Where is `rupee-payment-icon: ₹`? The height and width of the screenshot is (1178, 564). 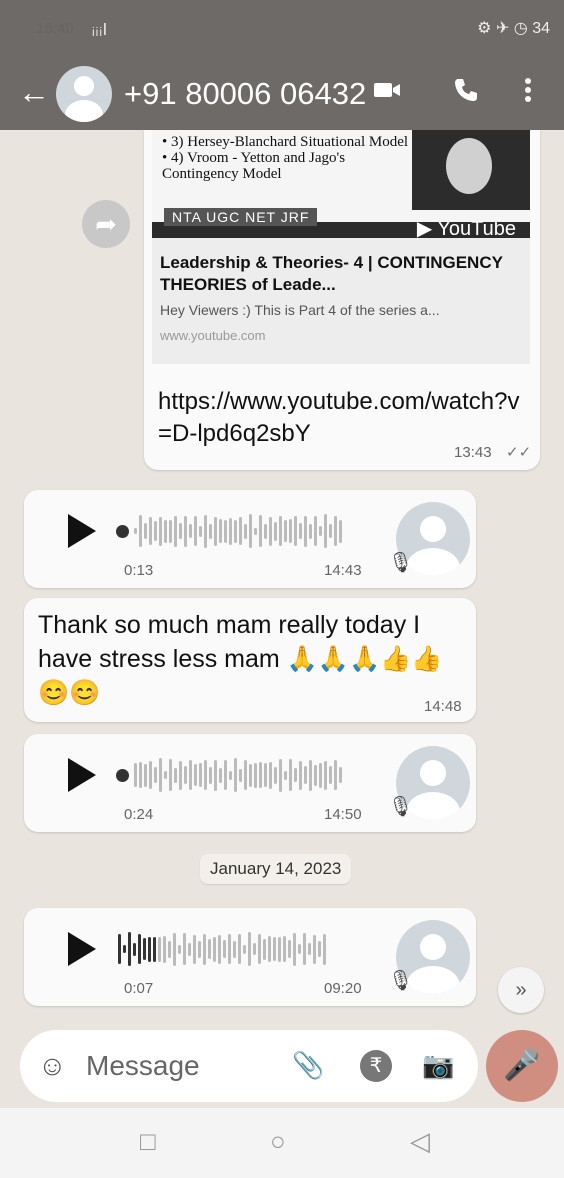
rupee-payment-icon: ₹ is located at coordinates (376, 1066).